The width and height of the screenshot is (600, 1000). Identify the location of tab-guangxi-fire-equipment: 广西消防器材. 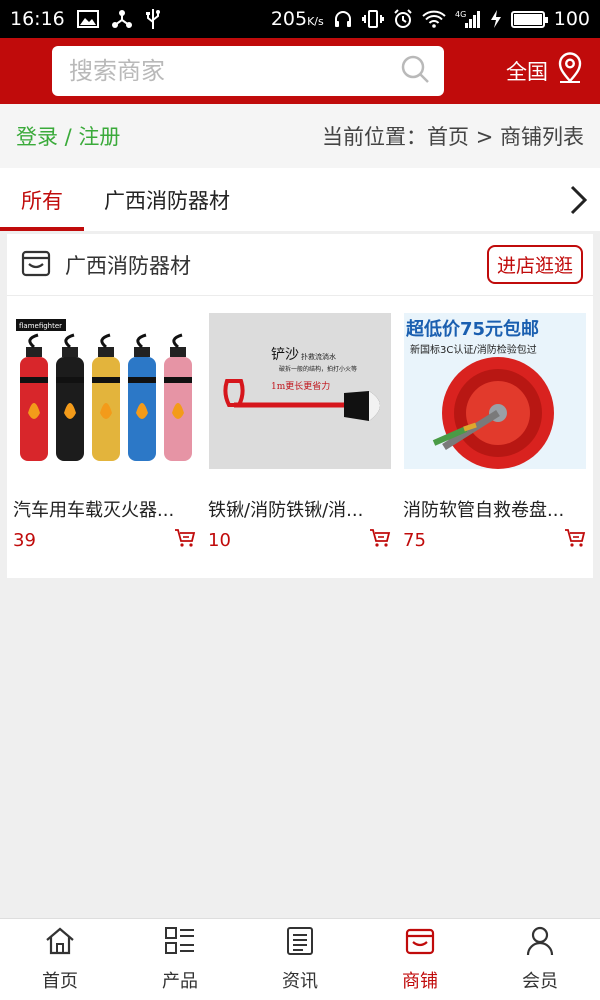
(167, 199).